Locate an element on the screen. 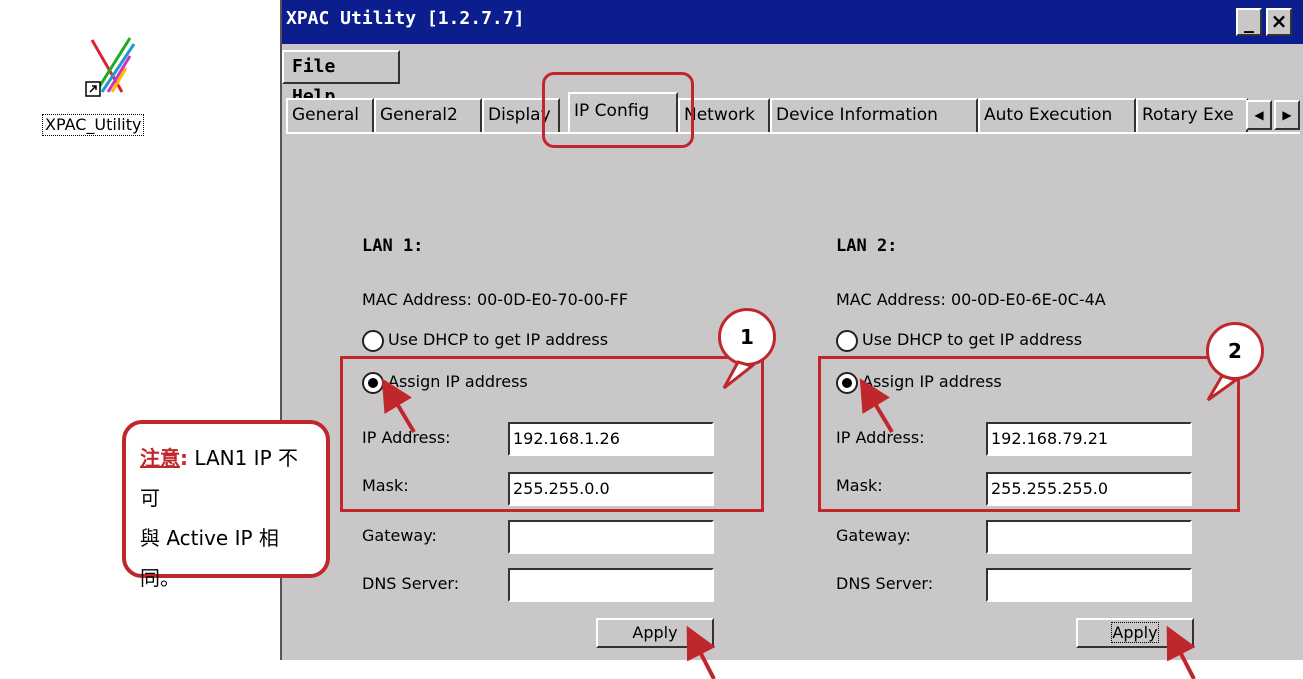 This screenshot has width=1303, height=679. close-button: × is located at coordinates (1279, 22).